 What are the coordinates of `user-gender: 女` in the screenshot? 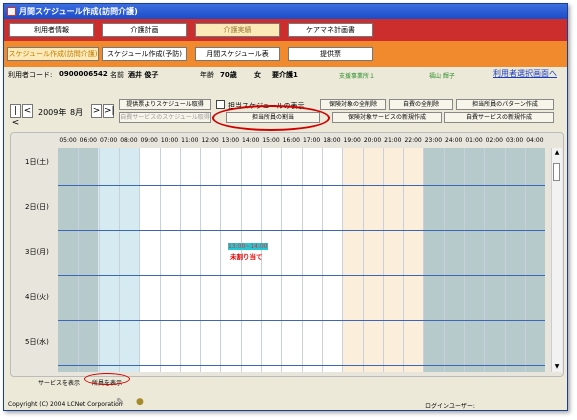 It's located at (257, 75).